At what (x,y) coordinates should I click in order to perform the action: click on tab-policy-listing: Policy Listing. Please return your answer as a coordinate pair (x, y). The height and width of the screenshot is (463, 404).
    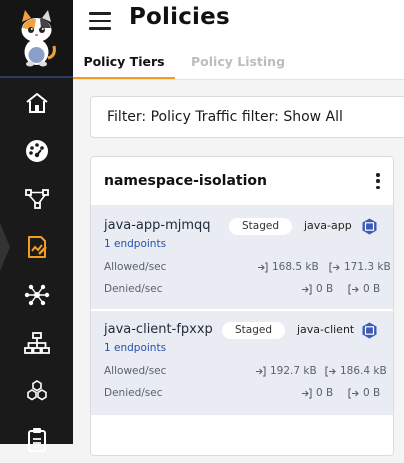
    Looking at the image, I should click on (238, 61).